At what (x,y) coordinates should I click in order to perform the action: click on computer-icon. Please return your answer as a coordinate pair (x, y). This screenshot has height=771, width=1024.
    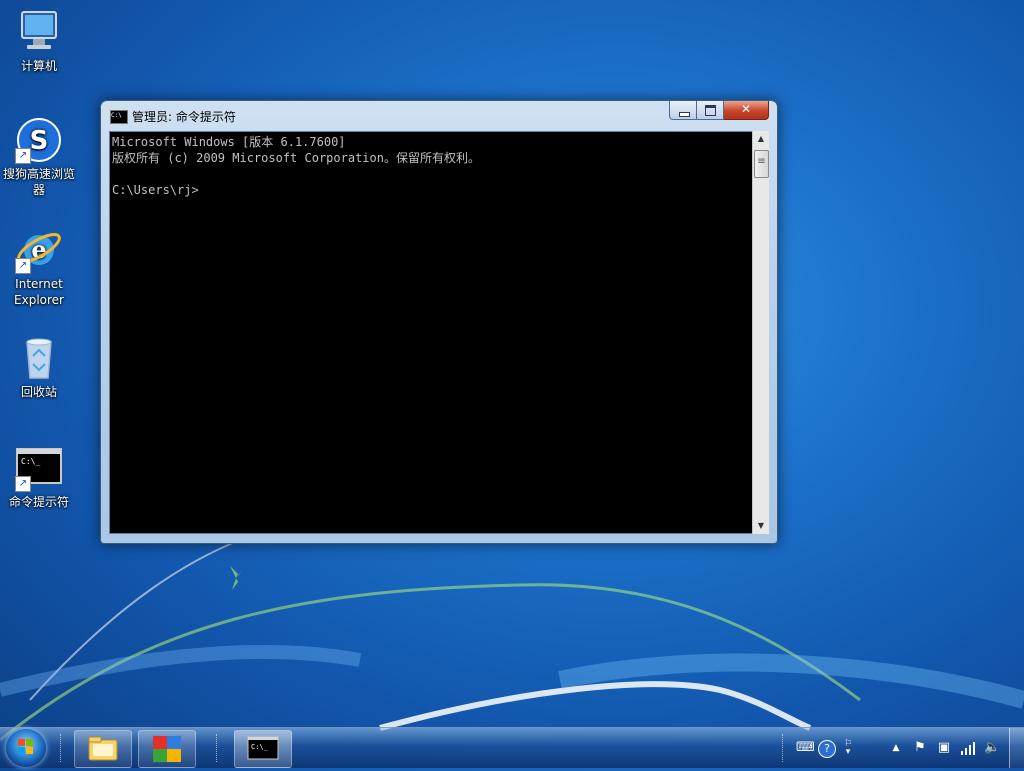
    Looking at the image, I should click on (39, 32).